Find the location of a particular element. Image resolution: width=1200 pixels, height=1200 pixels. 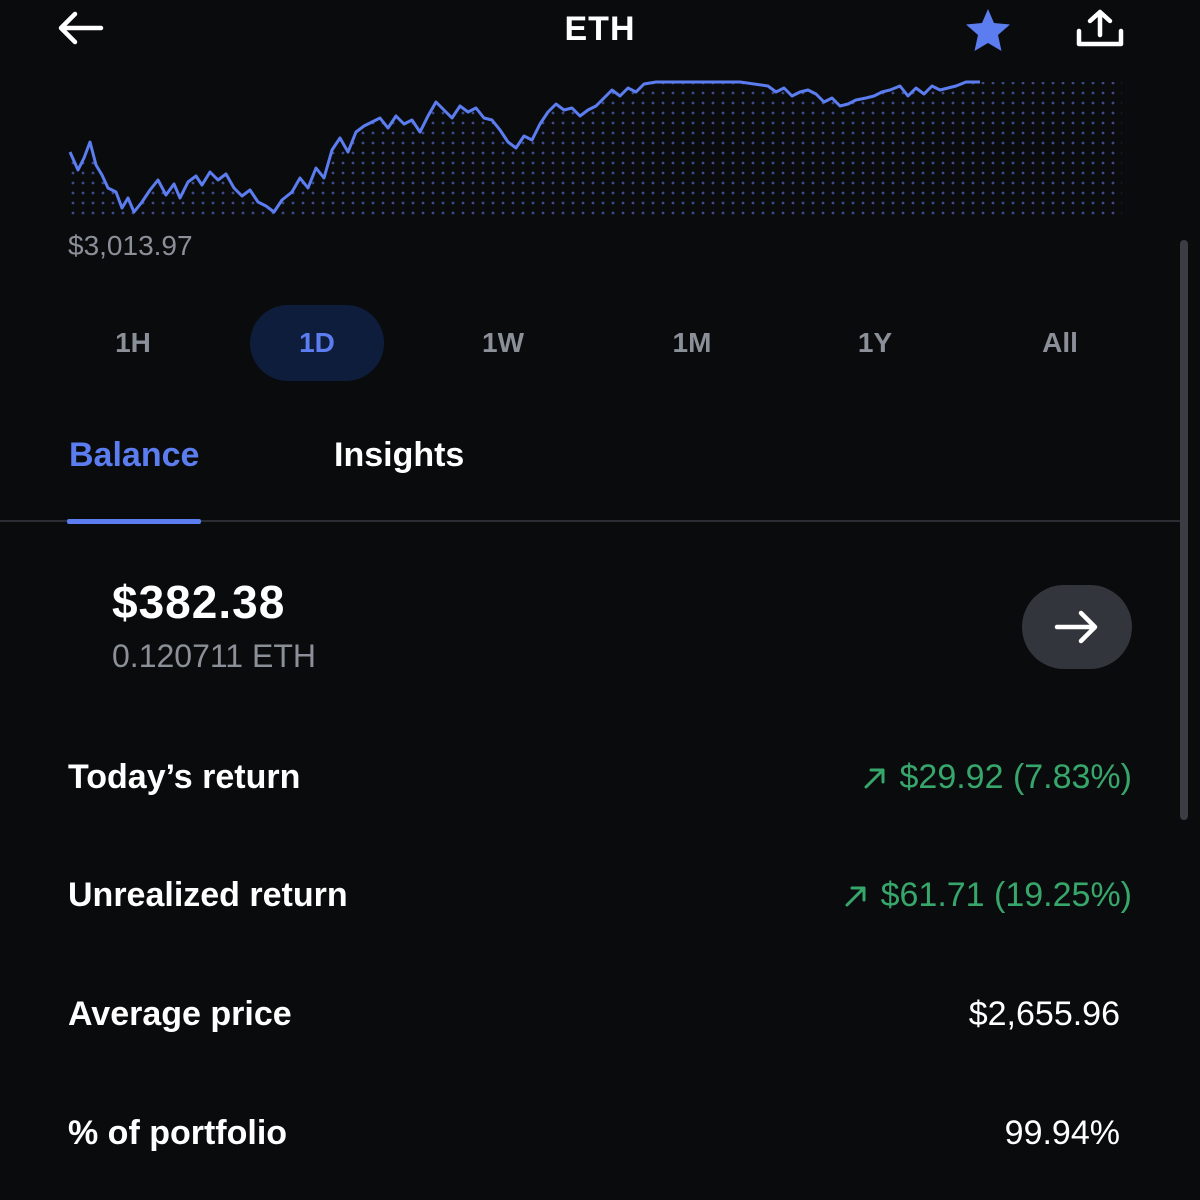

balance-details-button is located at coordinates (1077, 627).